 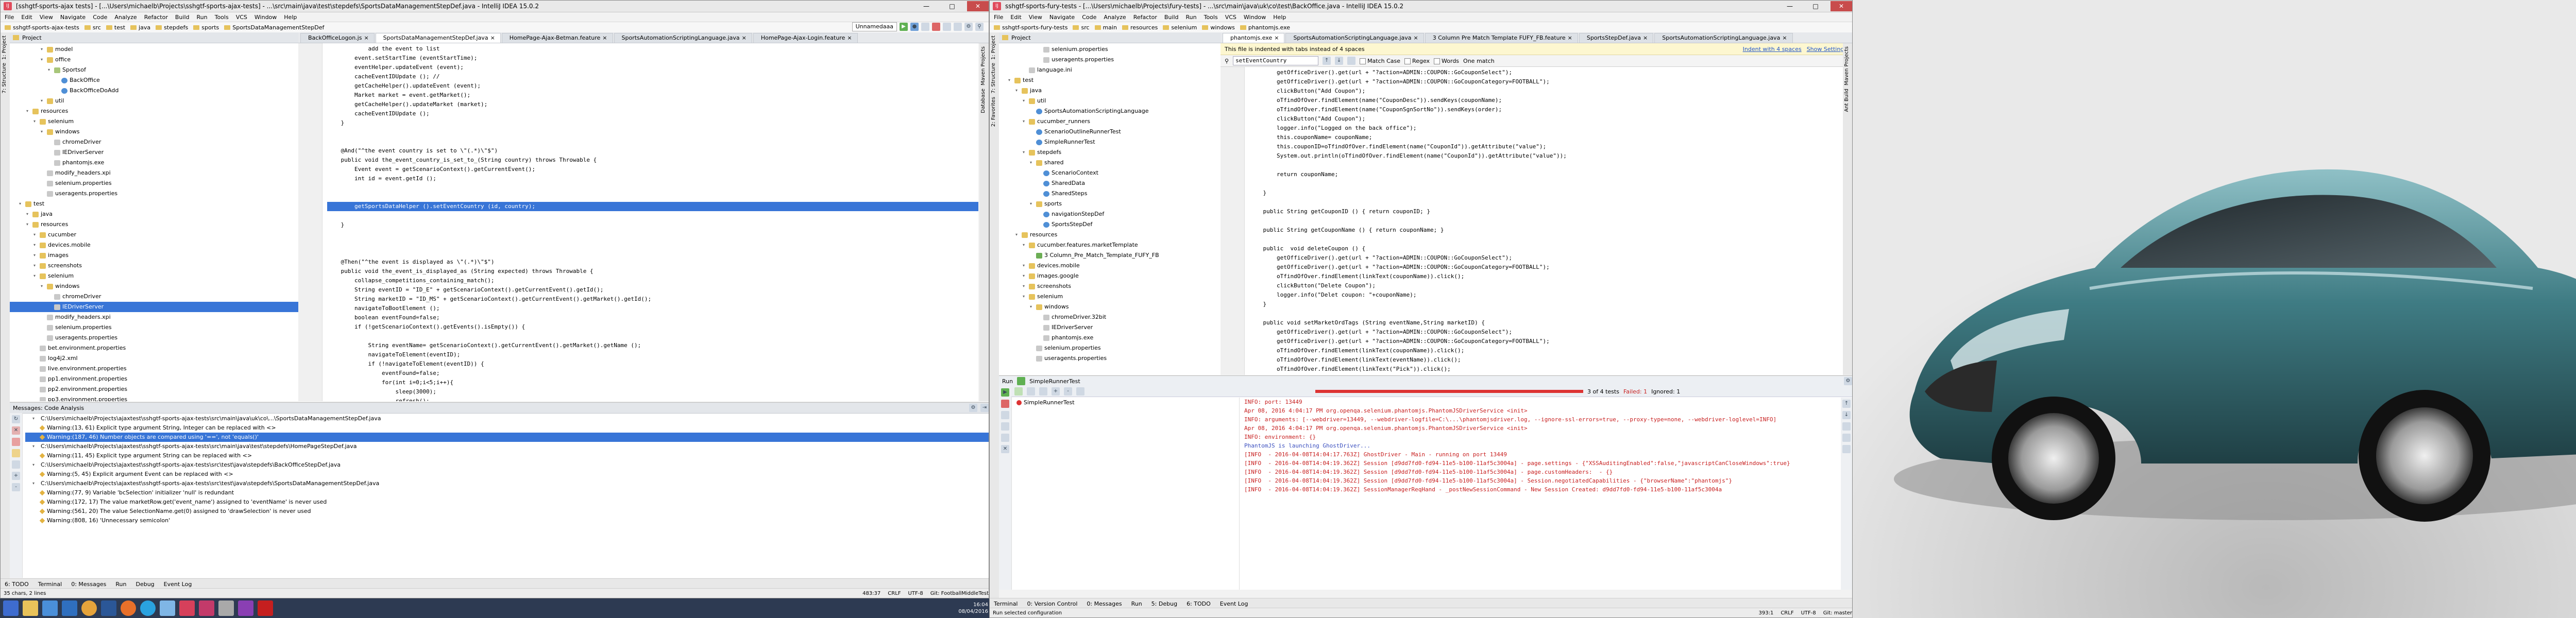 I want to click on breadcrumb-item: main, so click(x=1105, y=27).